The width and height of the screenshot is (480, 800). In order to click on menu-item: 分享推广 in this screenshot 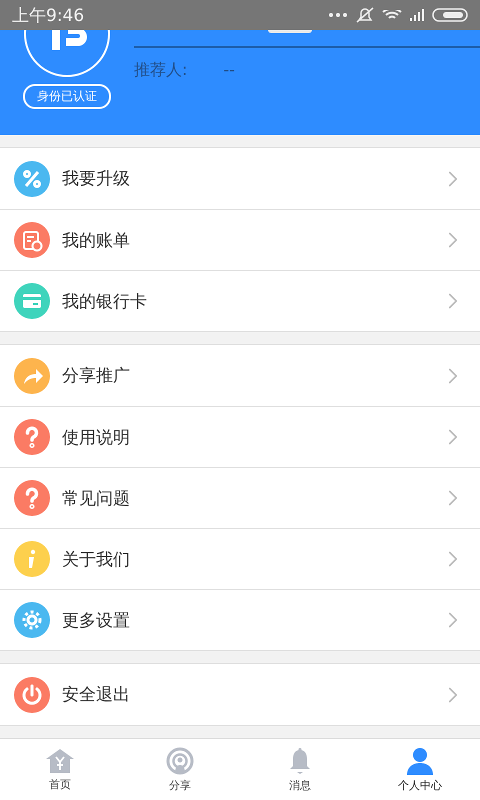, I will do `click(240, 375)`.